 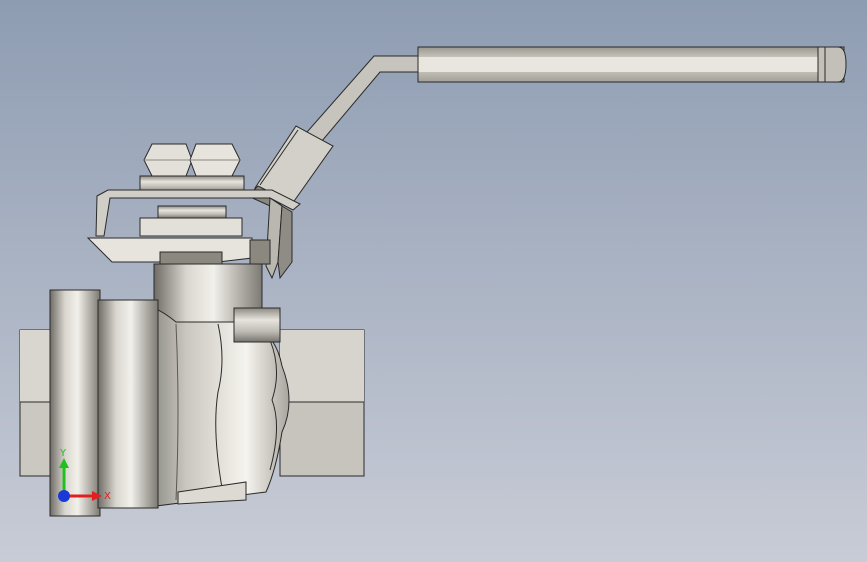 What do you see at coordinates (107, 496) in the screenshot?
I see `triad-x-label: X` at bounding box center [107, 496].